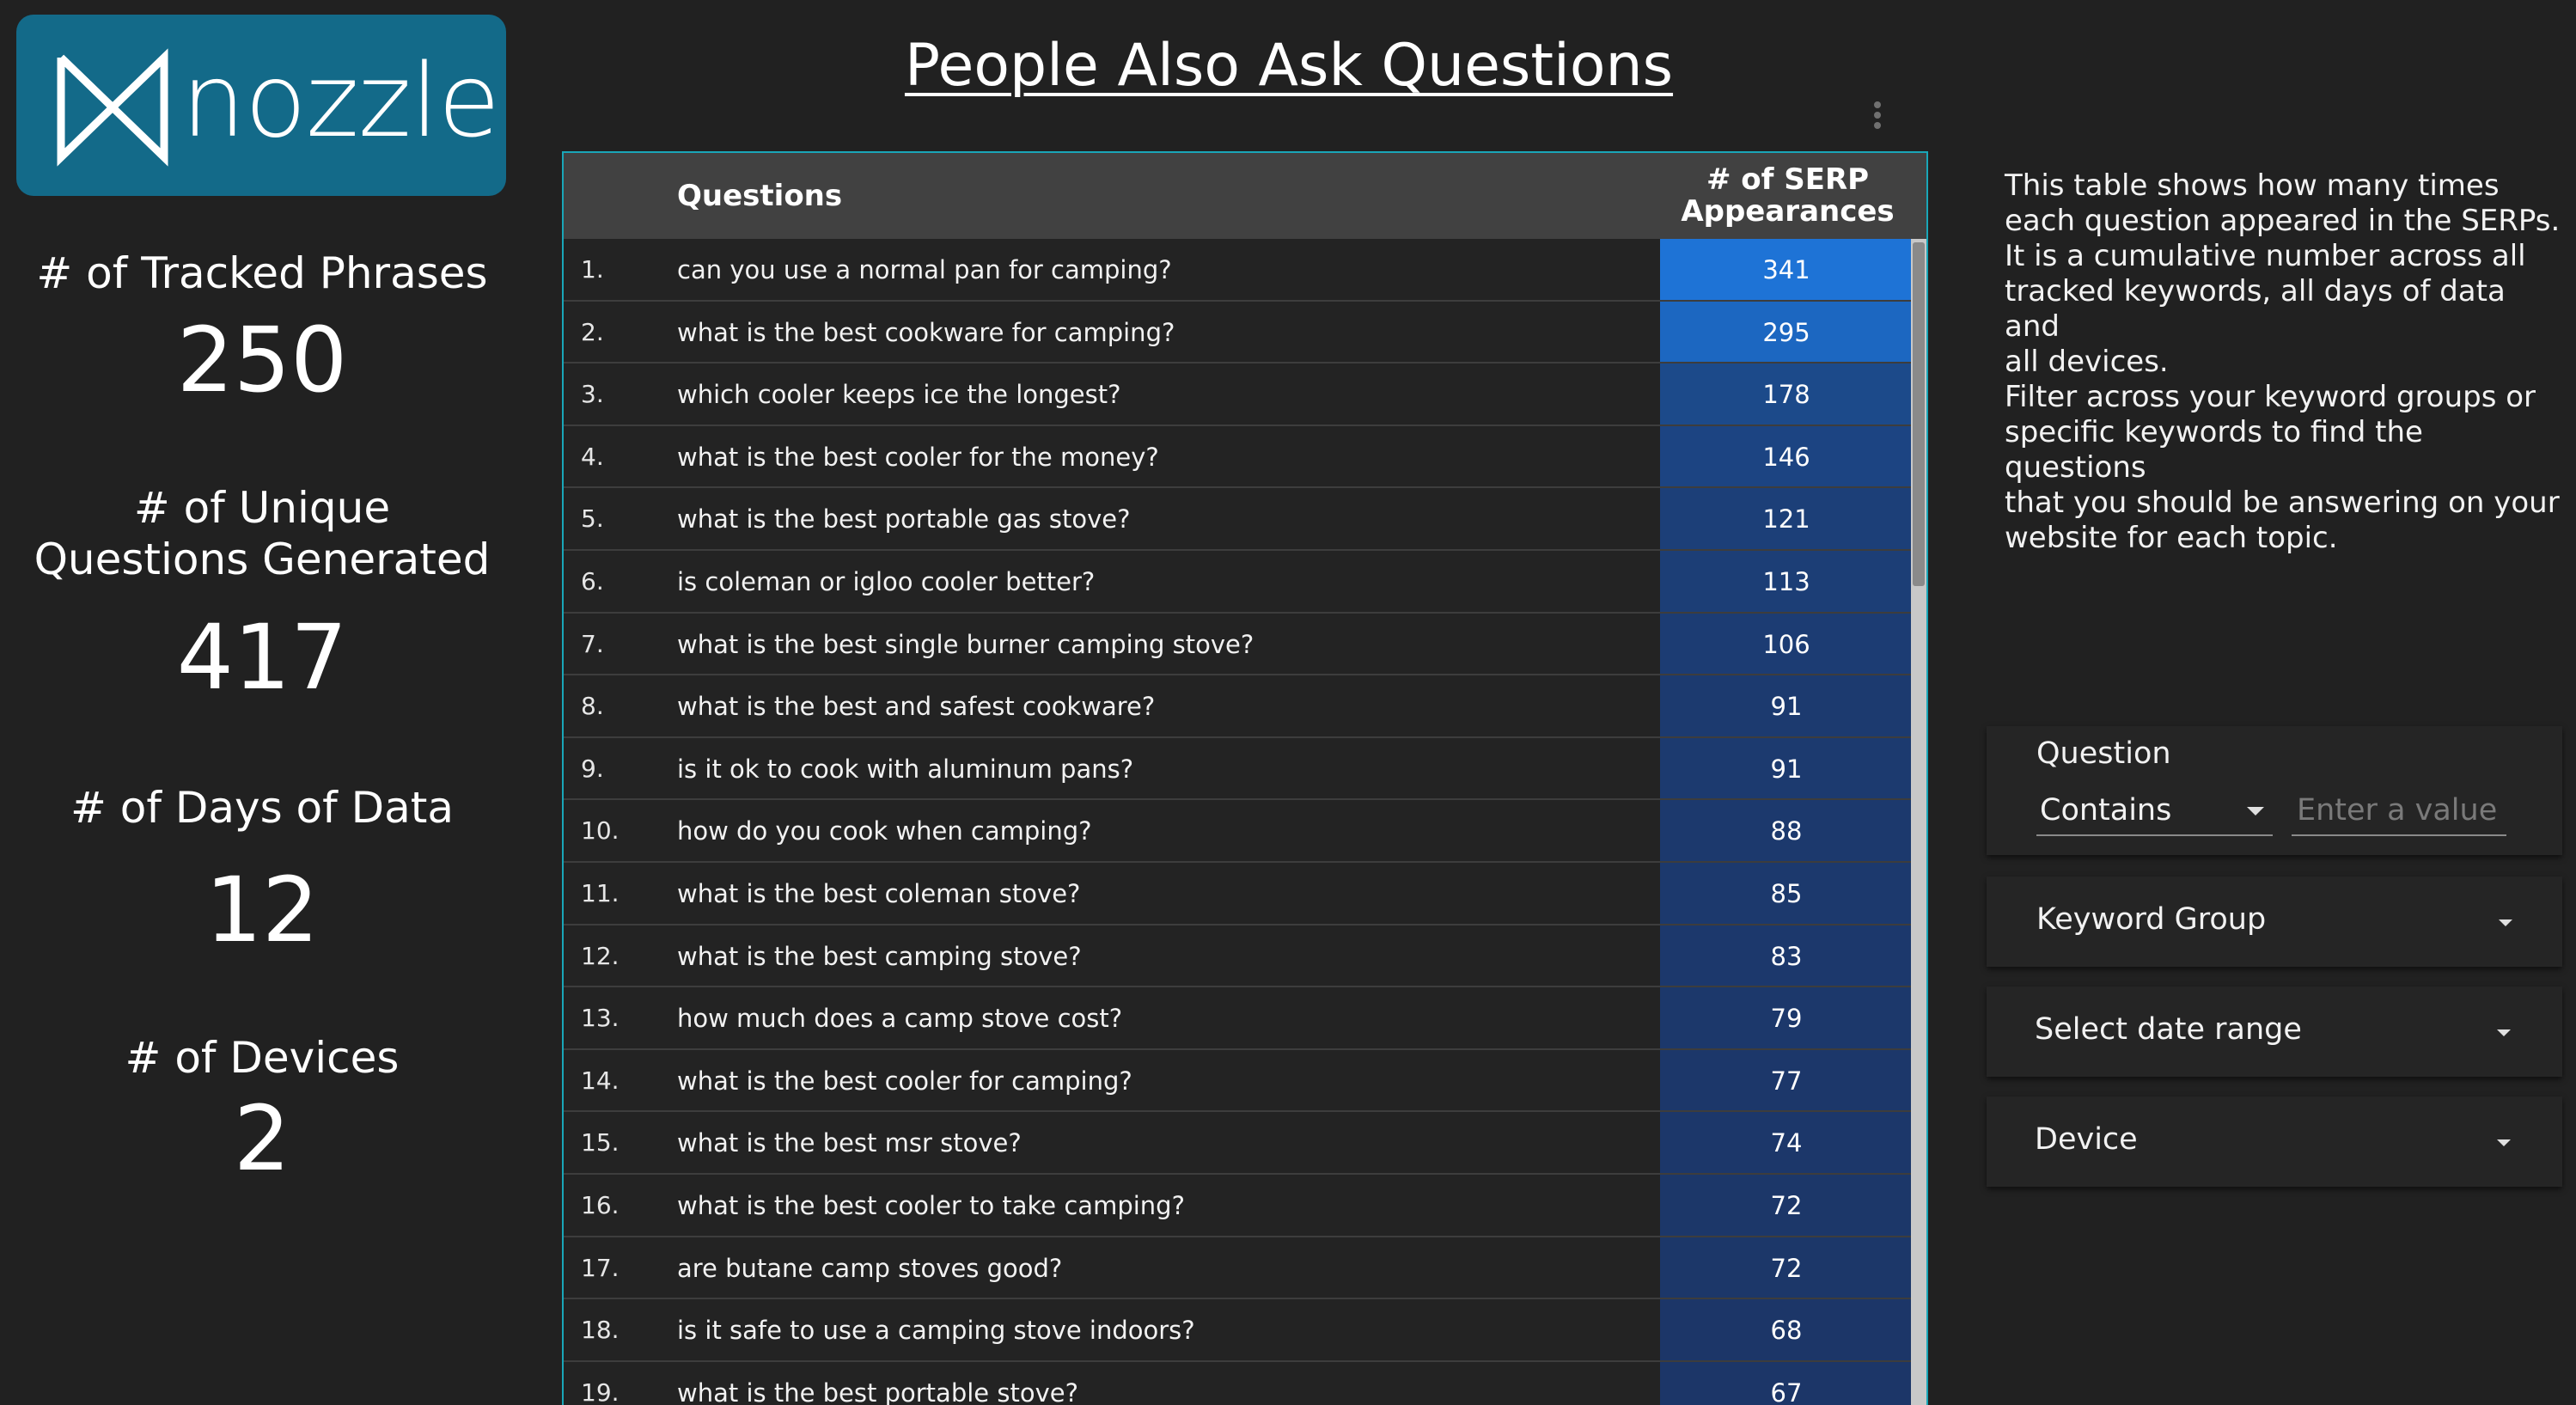 The image size is (2576, 1405). I want to click on unique-questions-label-line2: Questions Generated, so click(262, 559).